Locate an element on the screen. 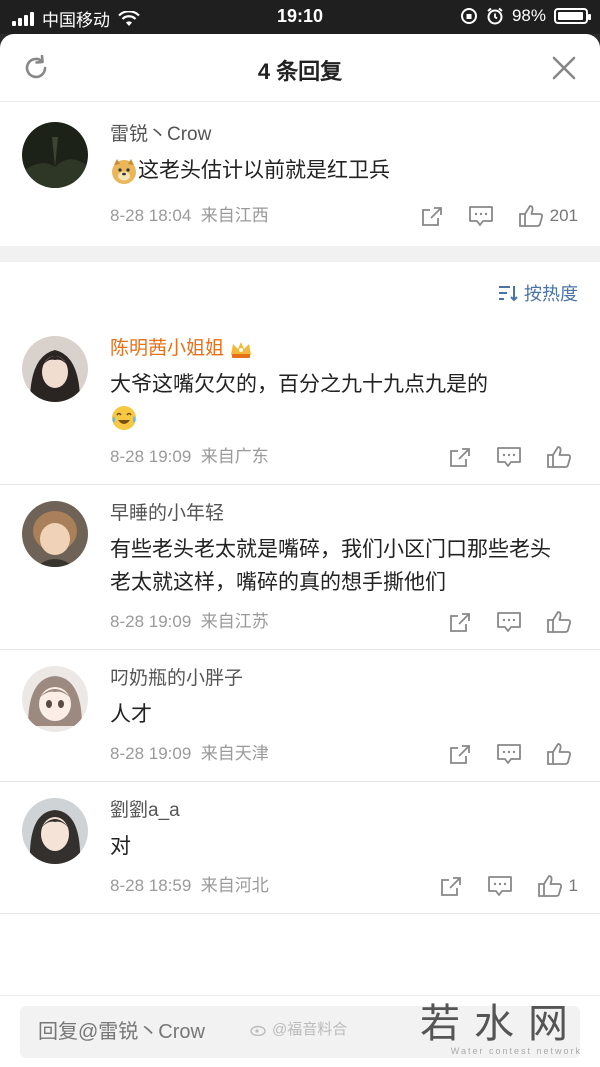  like-count: 1 is located at coordinates (573, 885).